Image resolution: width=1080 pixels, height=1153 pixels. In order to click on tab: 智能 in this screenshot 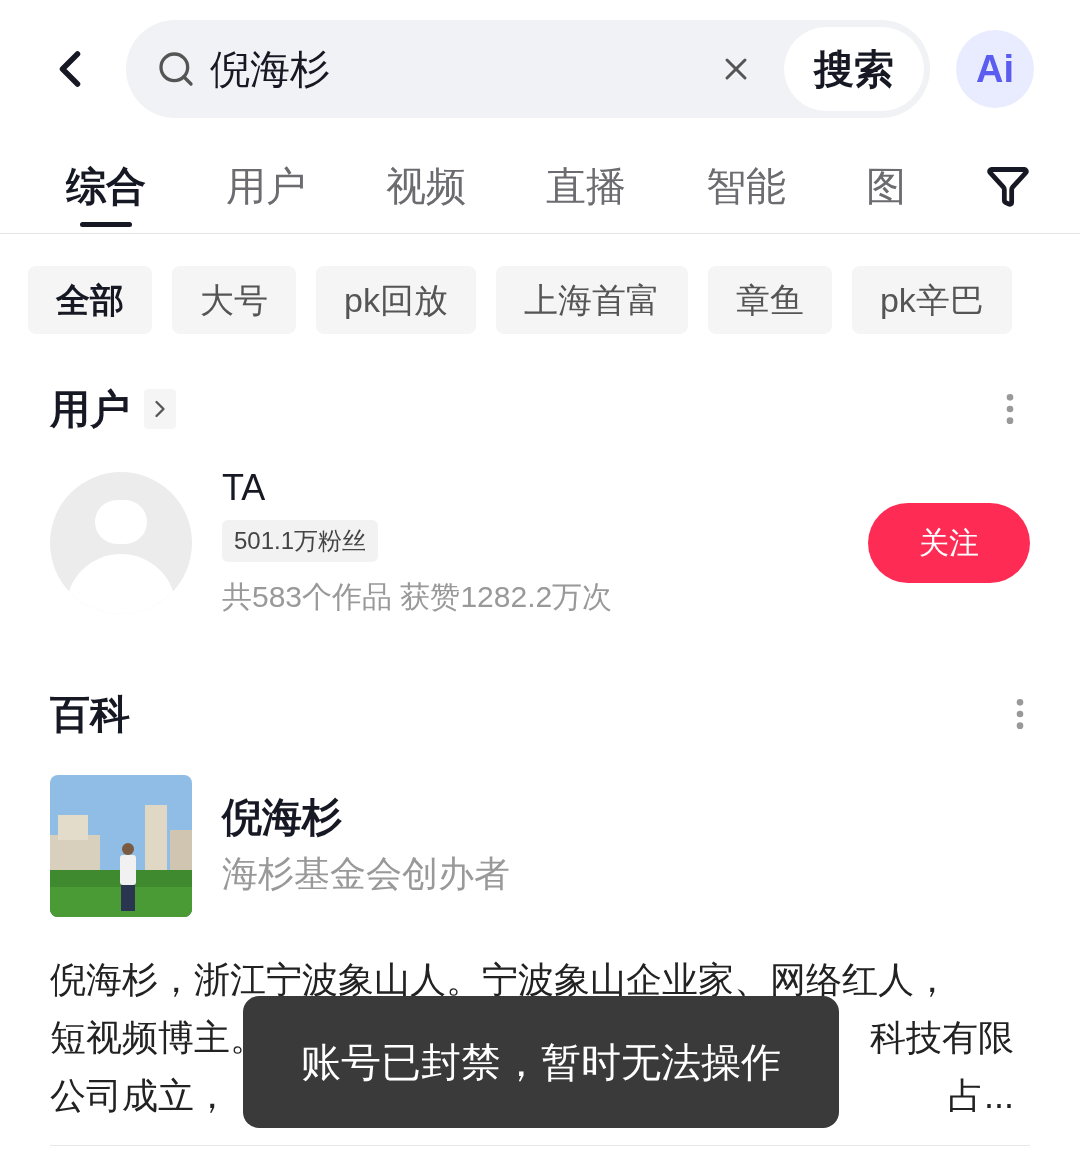, I will do `click(746, 185)`.